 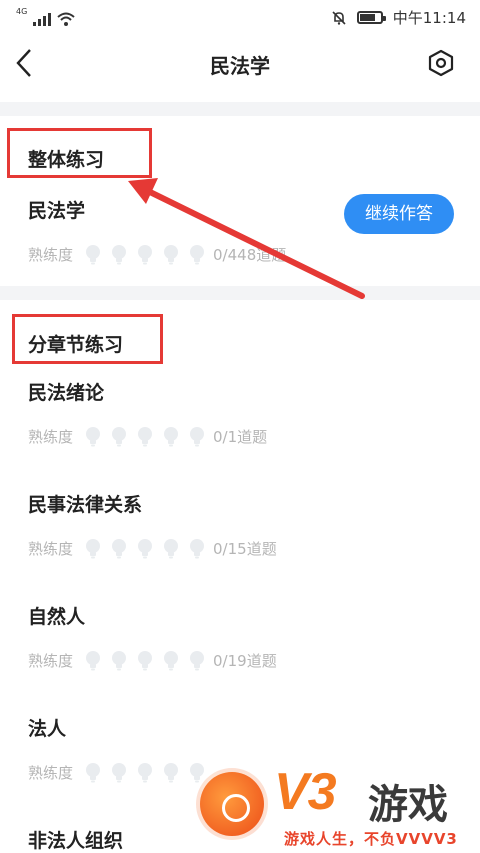 I want to click on network-label: 4G, so click(x=22, y=11).